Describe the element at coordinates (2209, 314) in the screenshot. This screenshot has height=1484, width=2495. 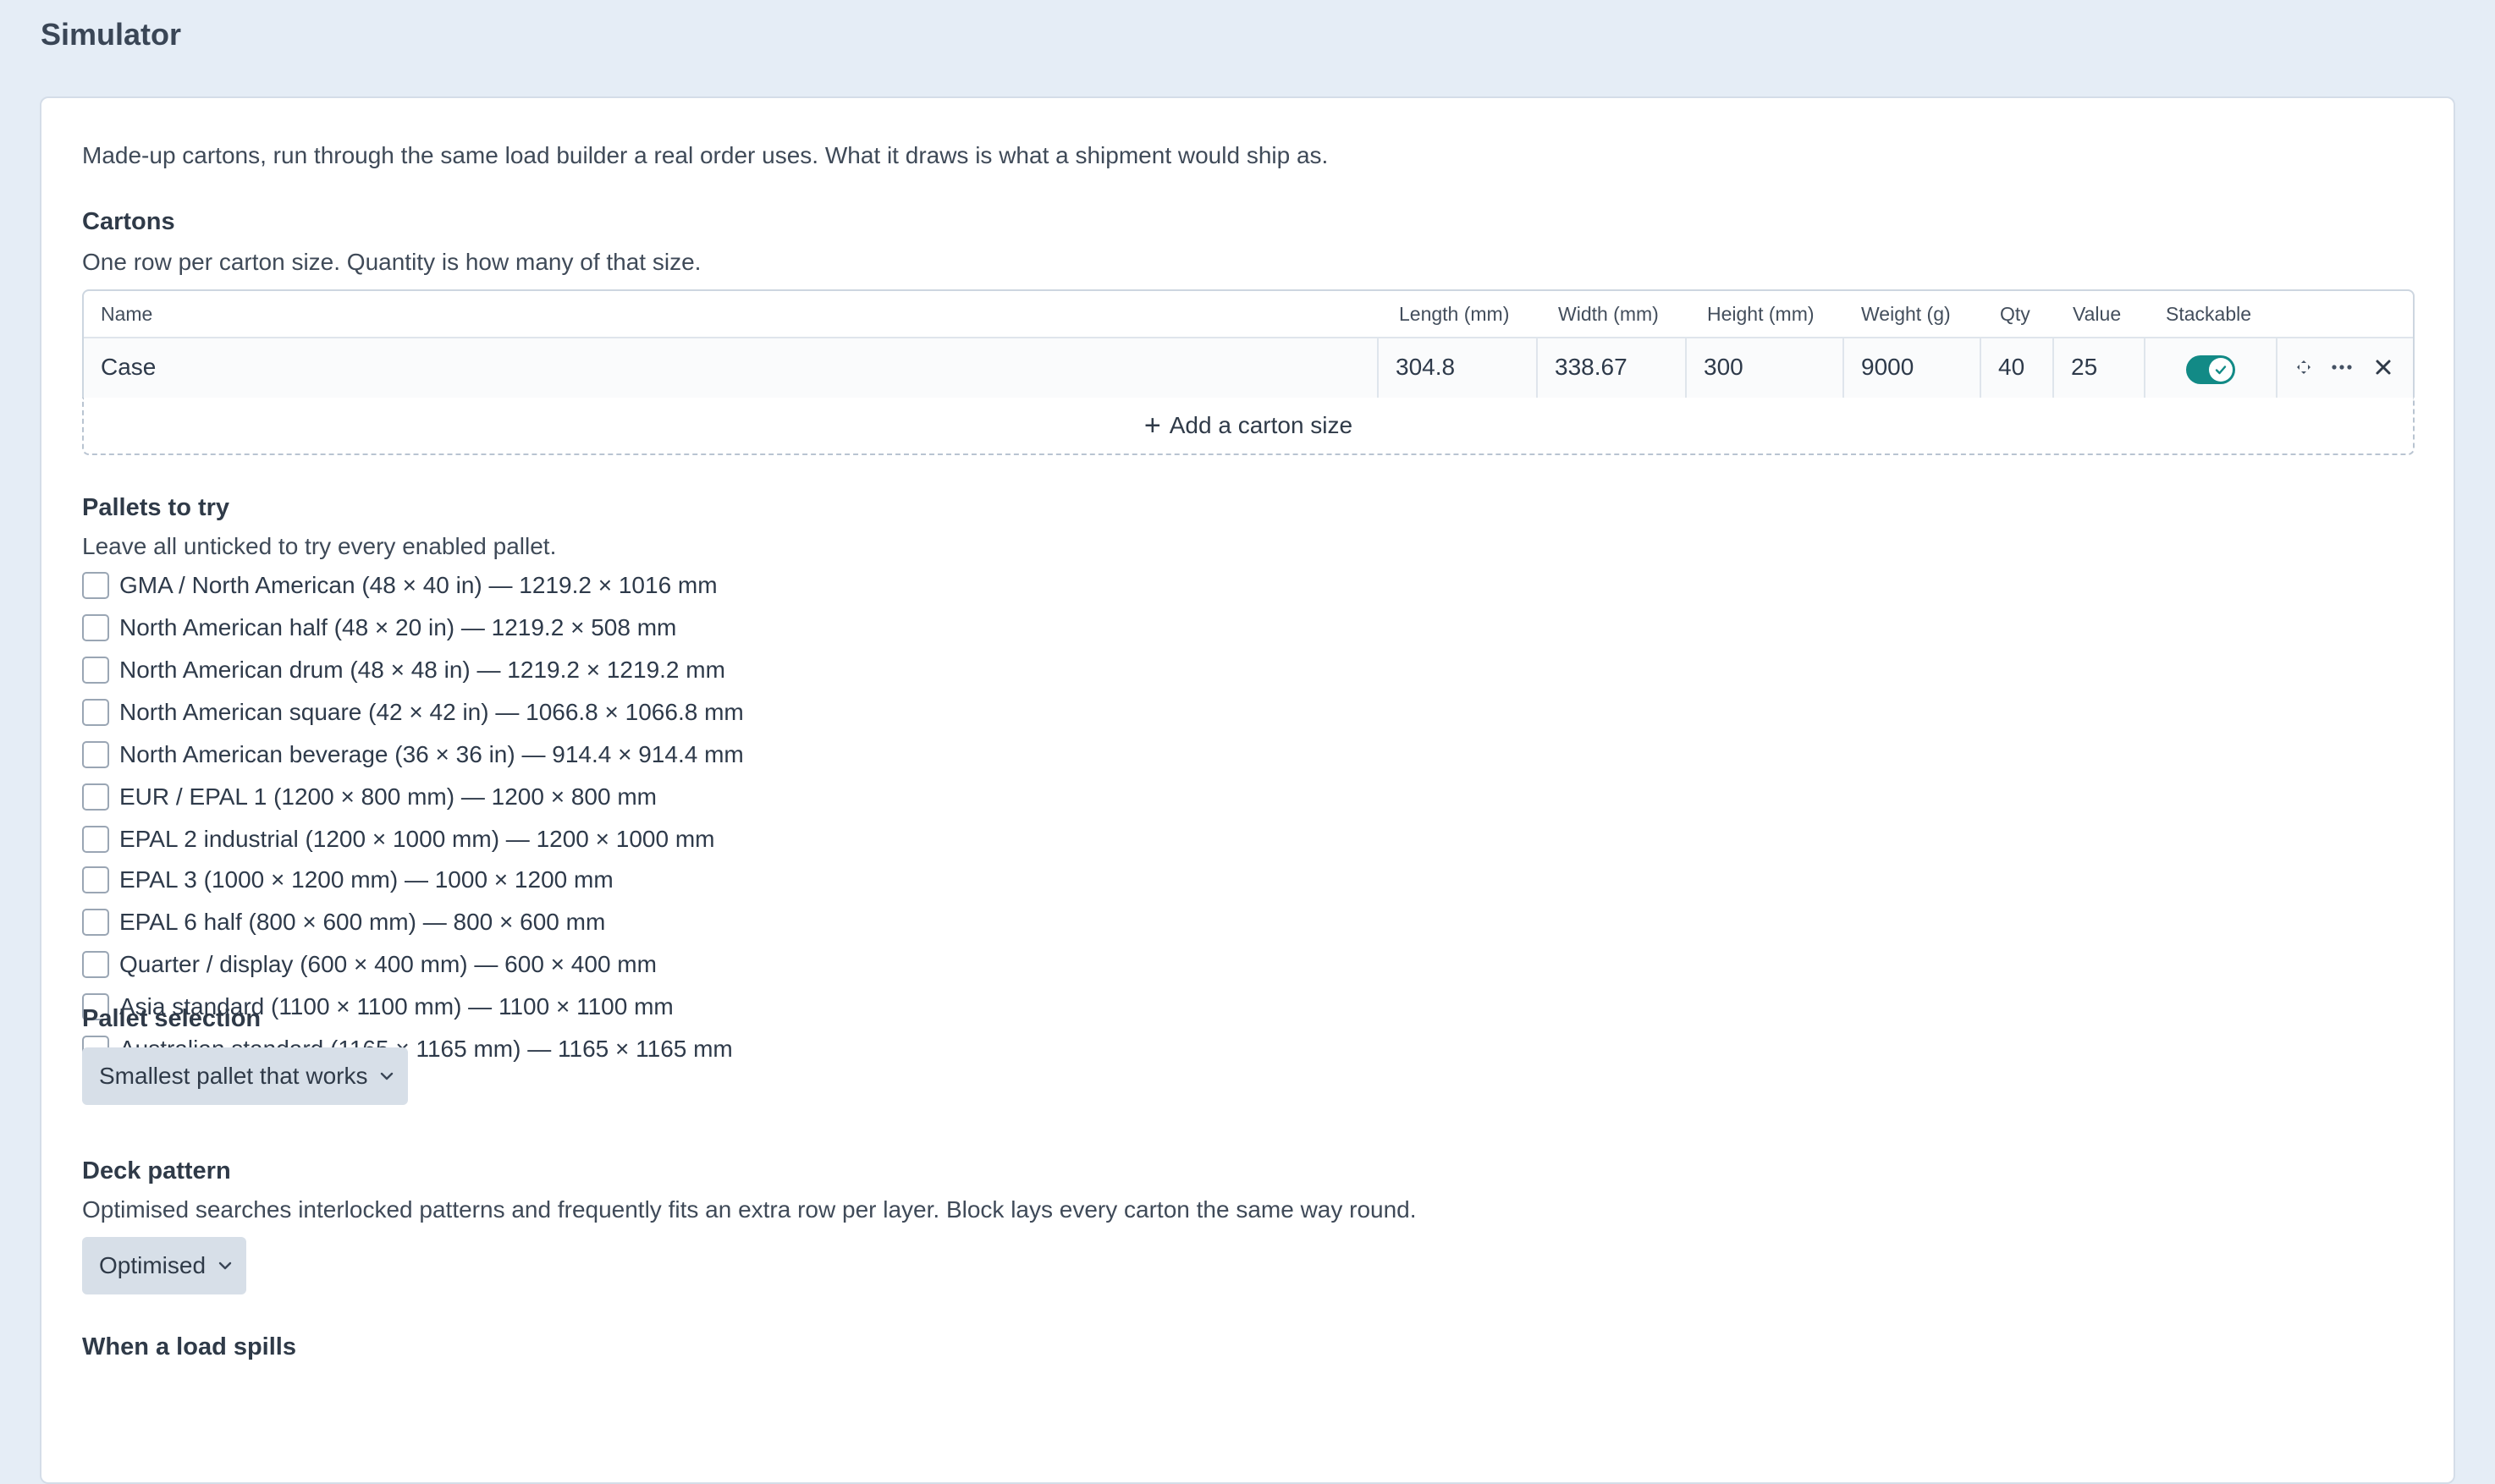
I see `col-stackable: Stackable` at that location.